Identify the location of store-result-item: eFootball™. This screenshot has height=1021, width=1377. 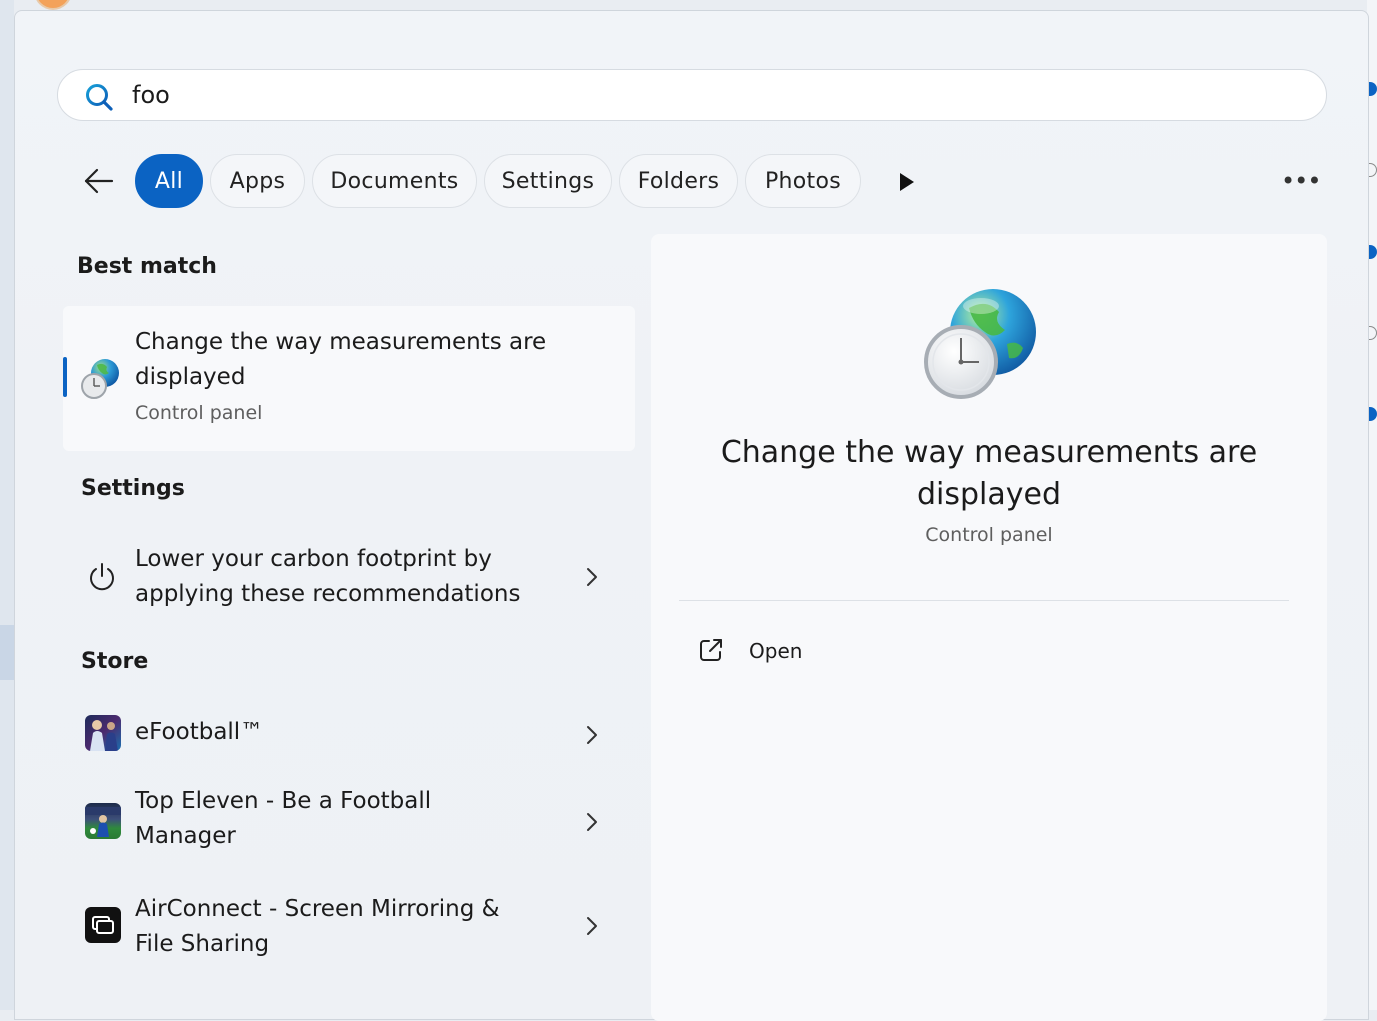
(349, 732).